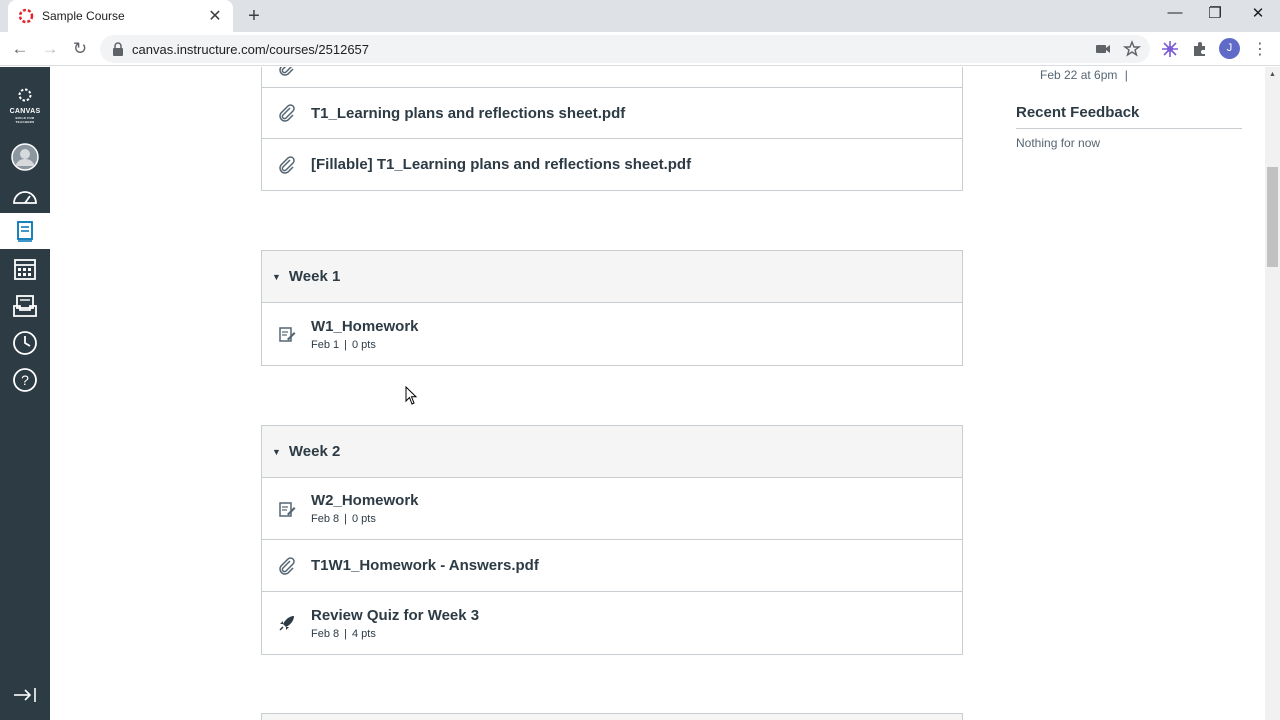 Image resolution: width=1280 pixels, height=720 pixels. Describe the element at coordinates (1215, 15) in the screenshot. I see `restore-icon: ❐` at that location.